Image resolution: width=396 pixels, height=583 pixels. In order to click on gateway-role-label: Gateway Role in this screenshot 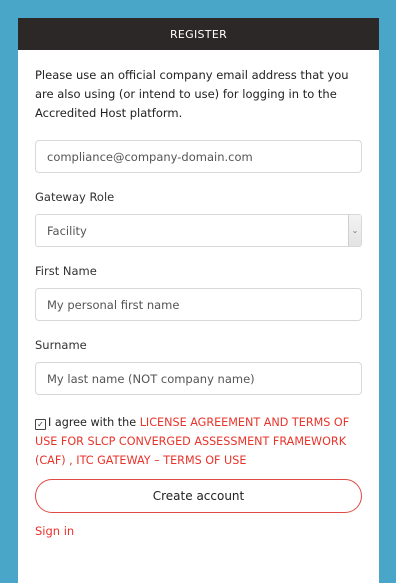, I will do `click(75, 197)`.